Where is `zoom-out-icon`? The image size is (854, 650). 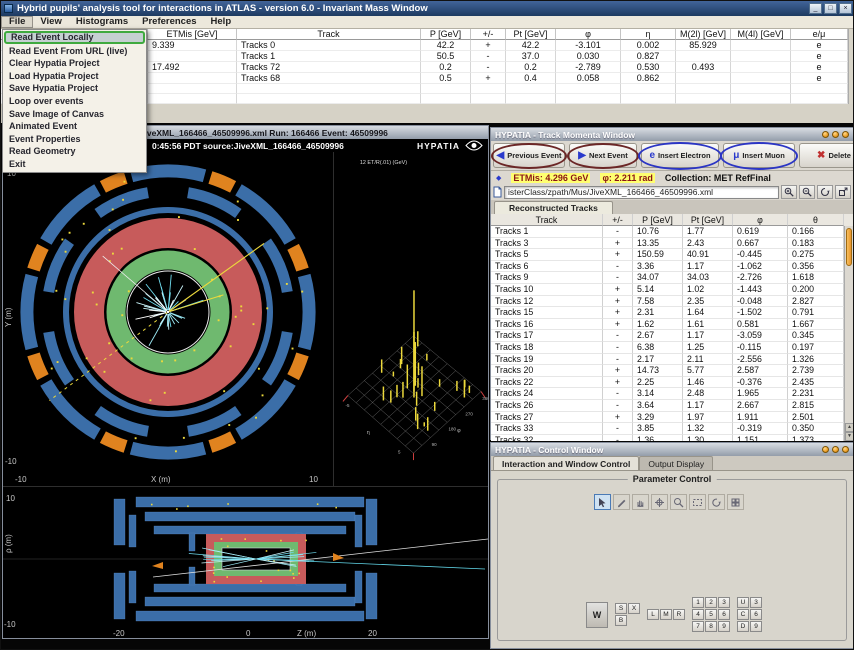
zoom-out-icon is located at coordinates (807, 192).